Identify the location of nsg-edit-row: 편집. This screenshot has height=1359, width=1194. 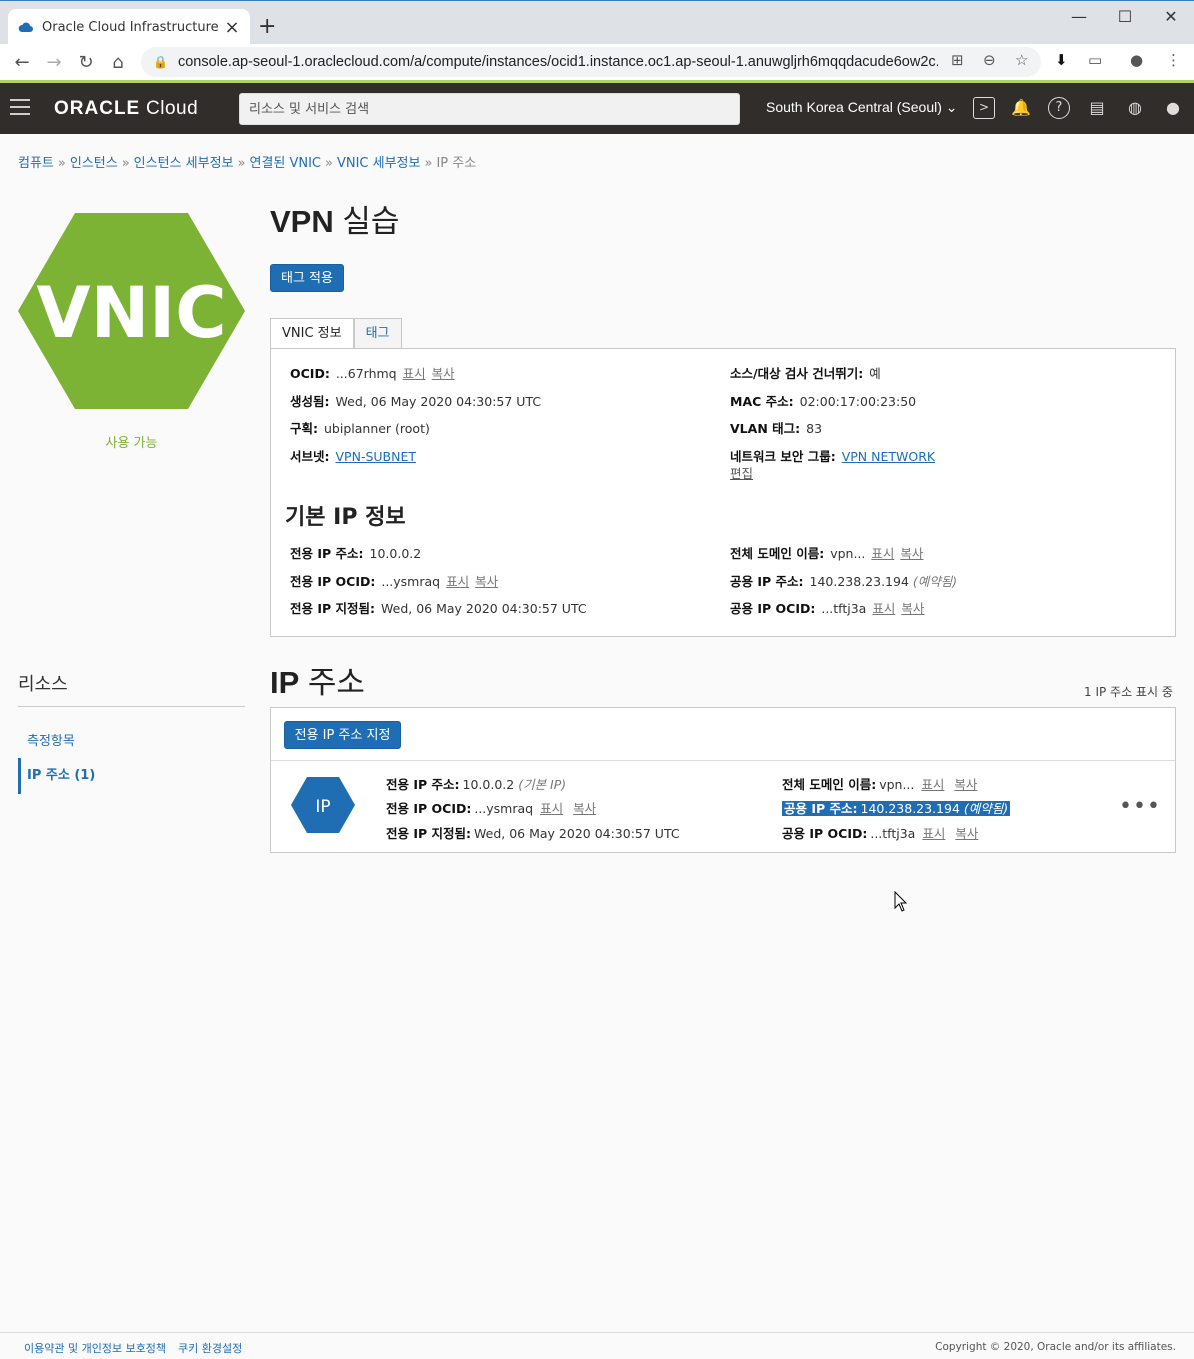
(741, 472).